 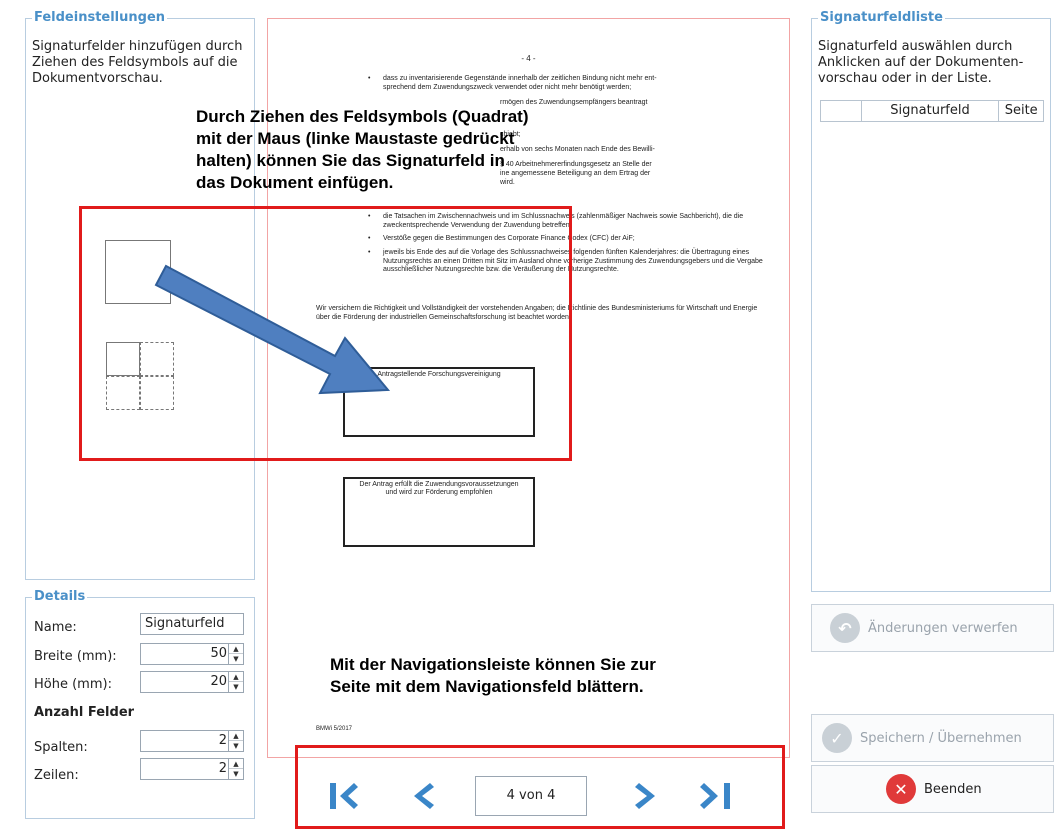 I want to click on discard-changes-button: ↶ Änderungen verwerfen, so click(x=932, y=628).